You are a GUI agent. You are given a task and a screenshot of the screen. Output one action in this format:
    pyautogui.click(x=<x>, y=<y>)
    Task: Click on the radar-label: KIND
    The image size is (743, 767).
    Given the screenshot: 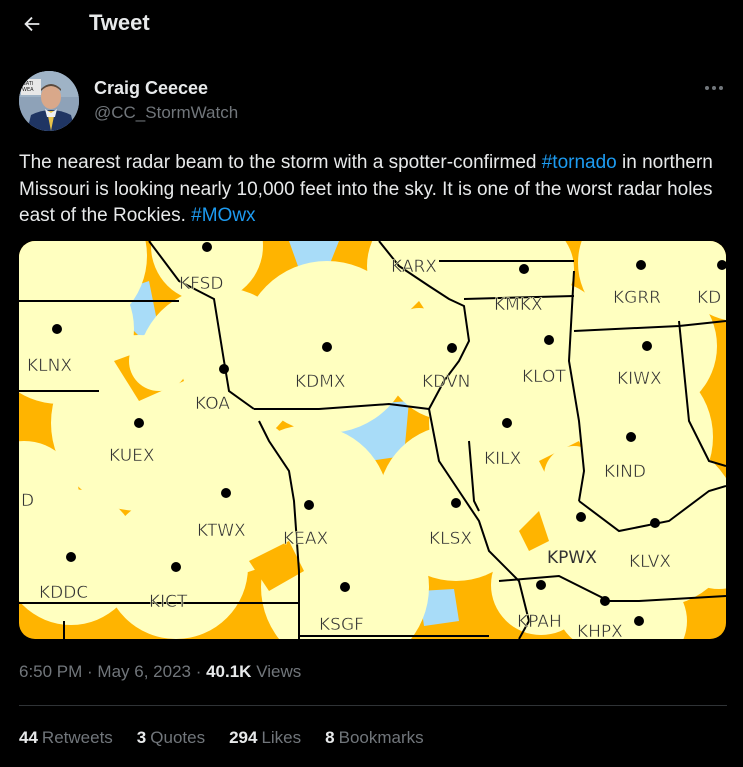 What is the action you would take?
    pyautogui.click(x=625, y=472)
    